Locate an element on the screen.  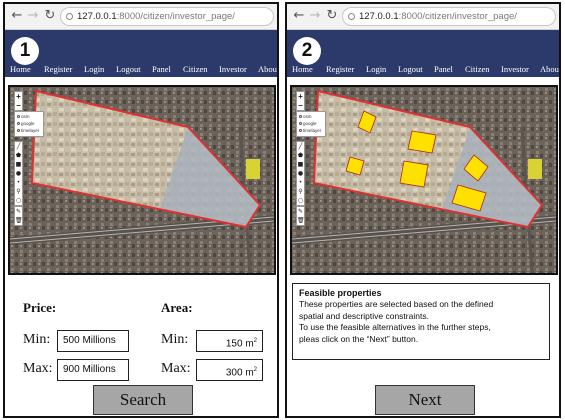
step-badge: 2 is located at coordinates (307, 51).